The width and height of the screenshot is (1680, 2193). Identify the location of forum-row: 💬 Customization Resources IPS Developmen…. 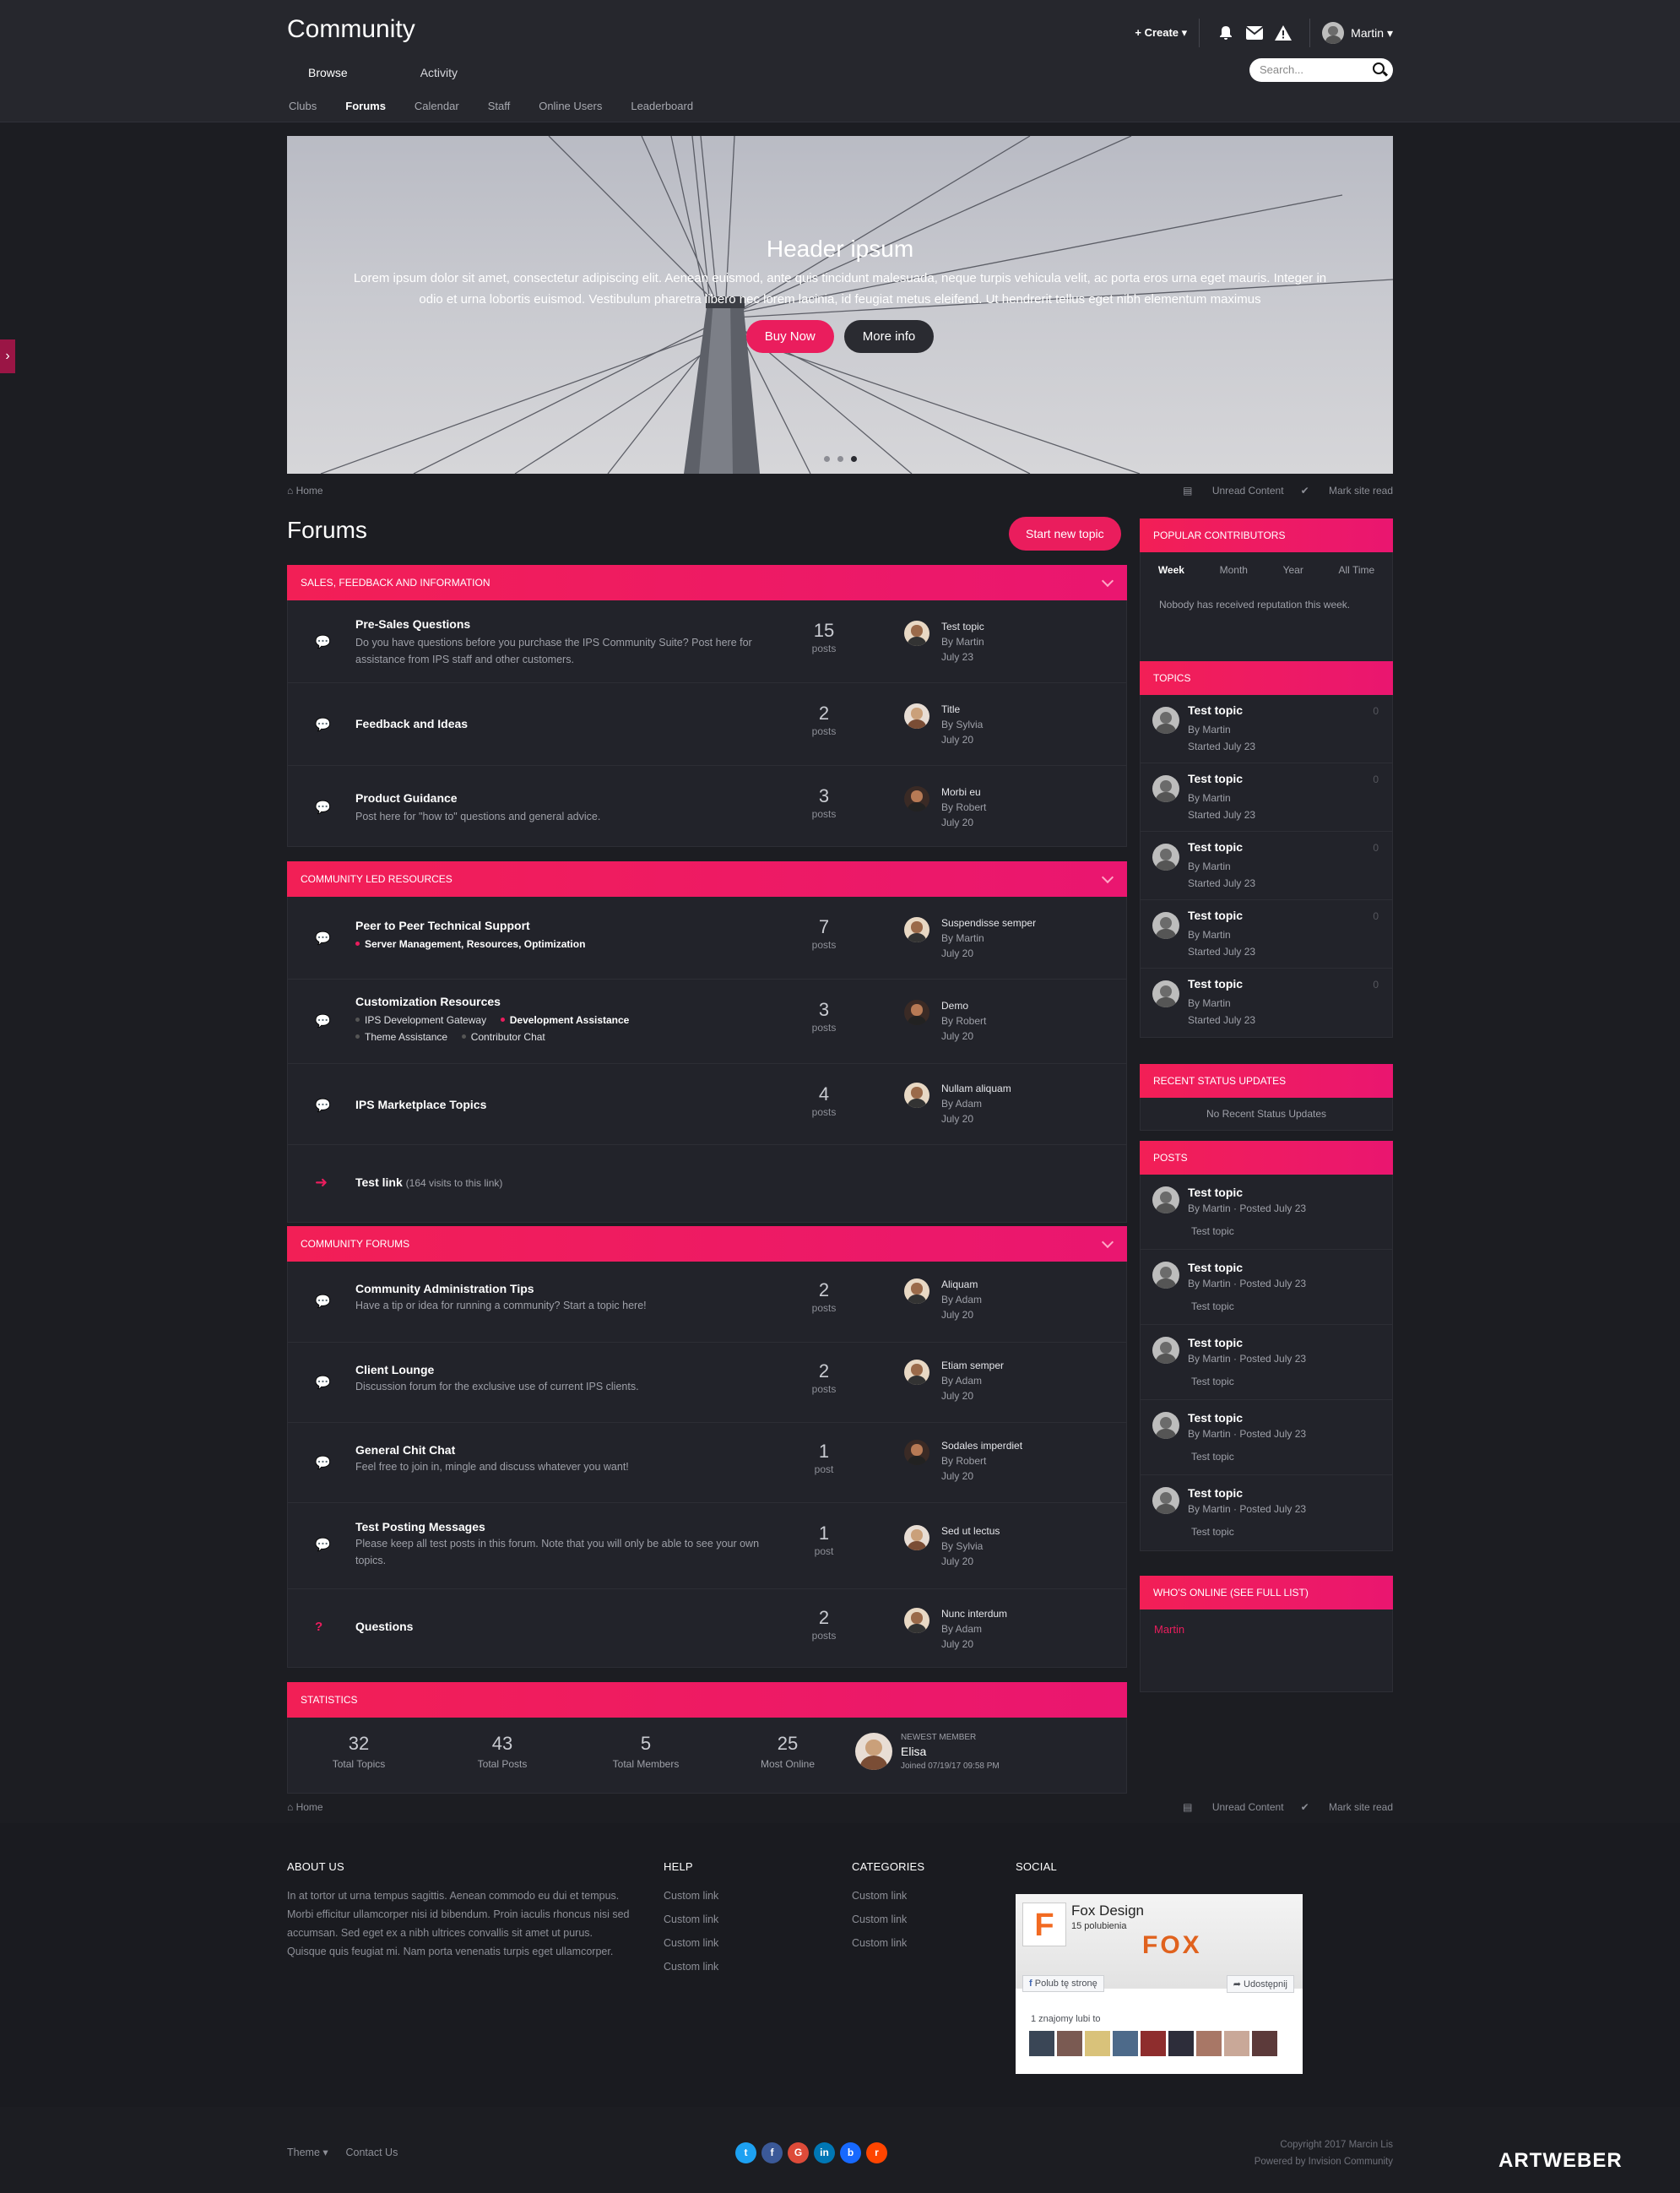
(707, 1022).